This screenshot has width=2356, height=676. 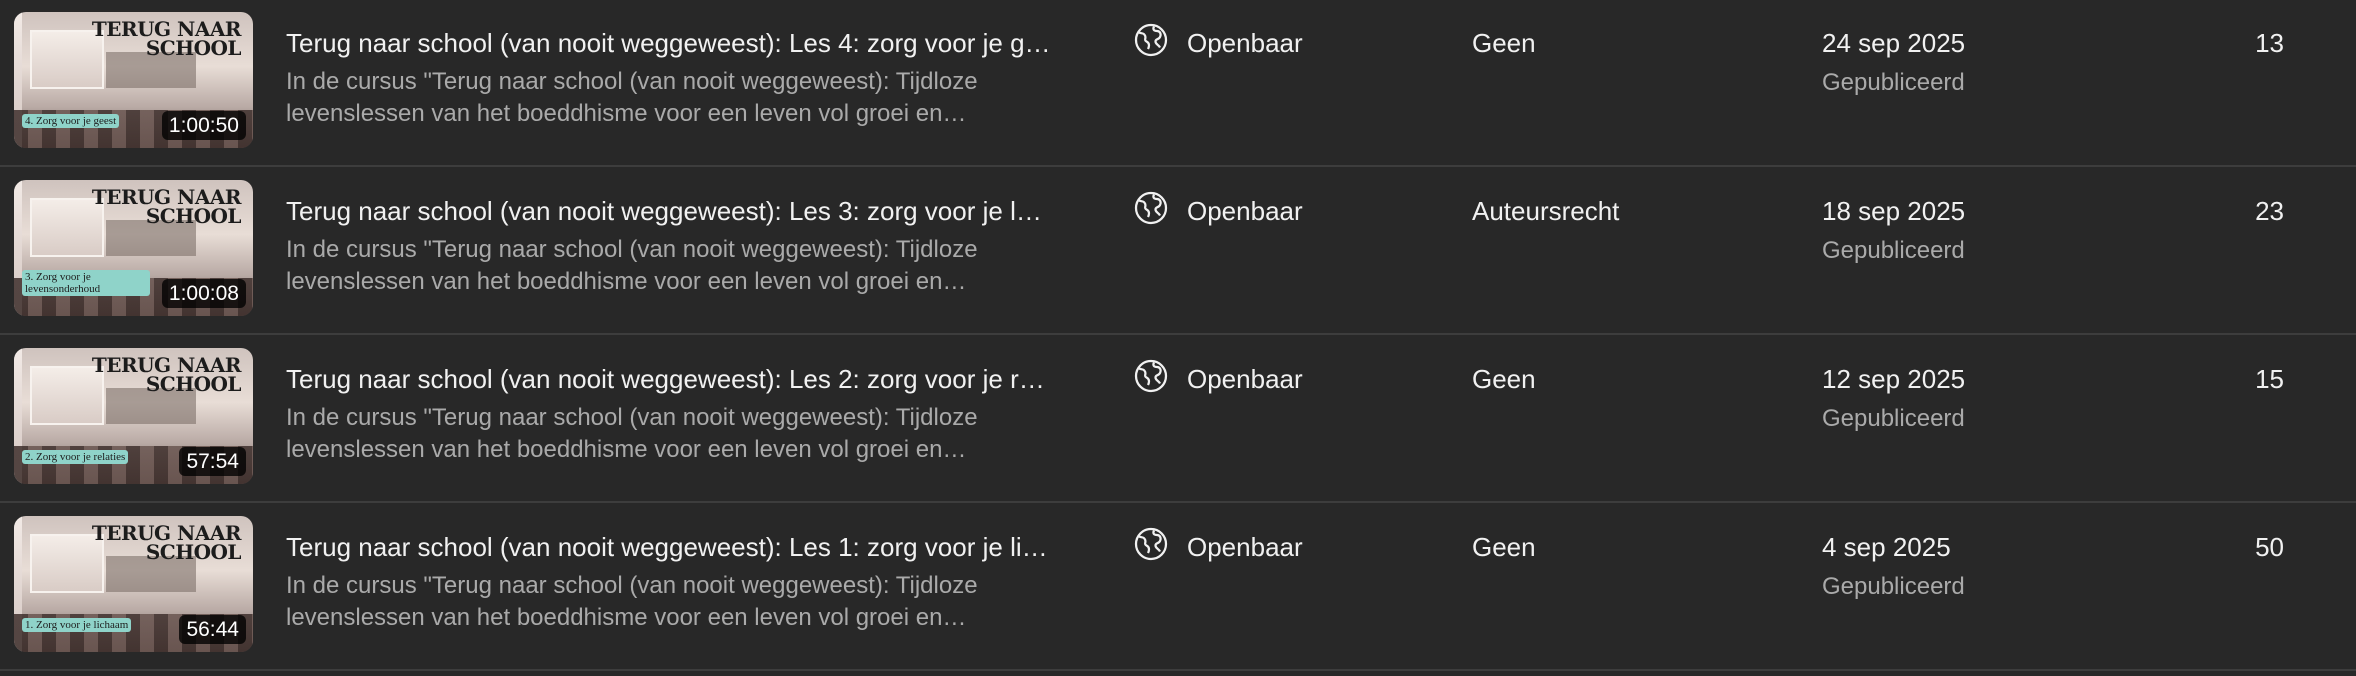 What do you see at coordinates (212, 461) in the screenshot?
I see `video-duration: 57:54` at bounding box center [212, 461].